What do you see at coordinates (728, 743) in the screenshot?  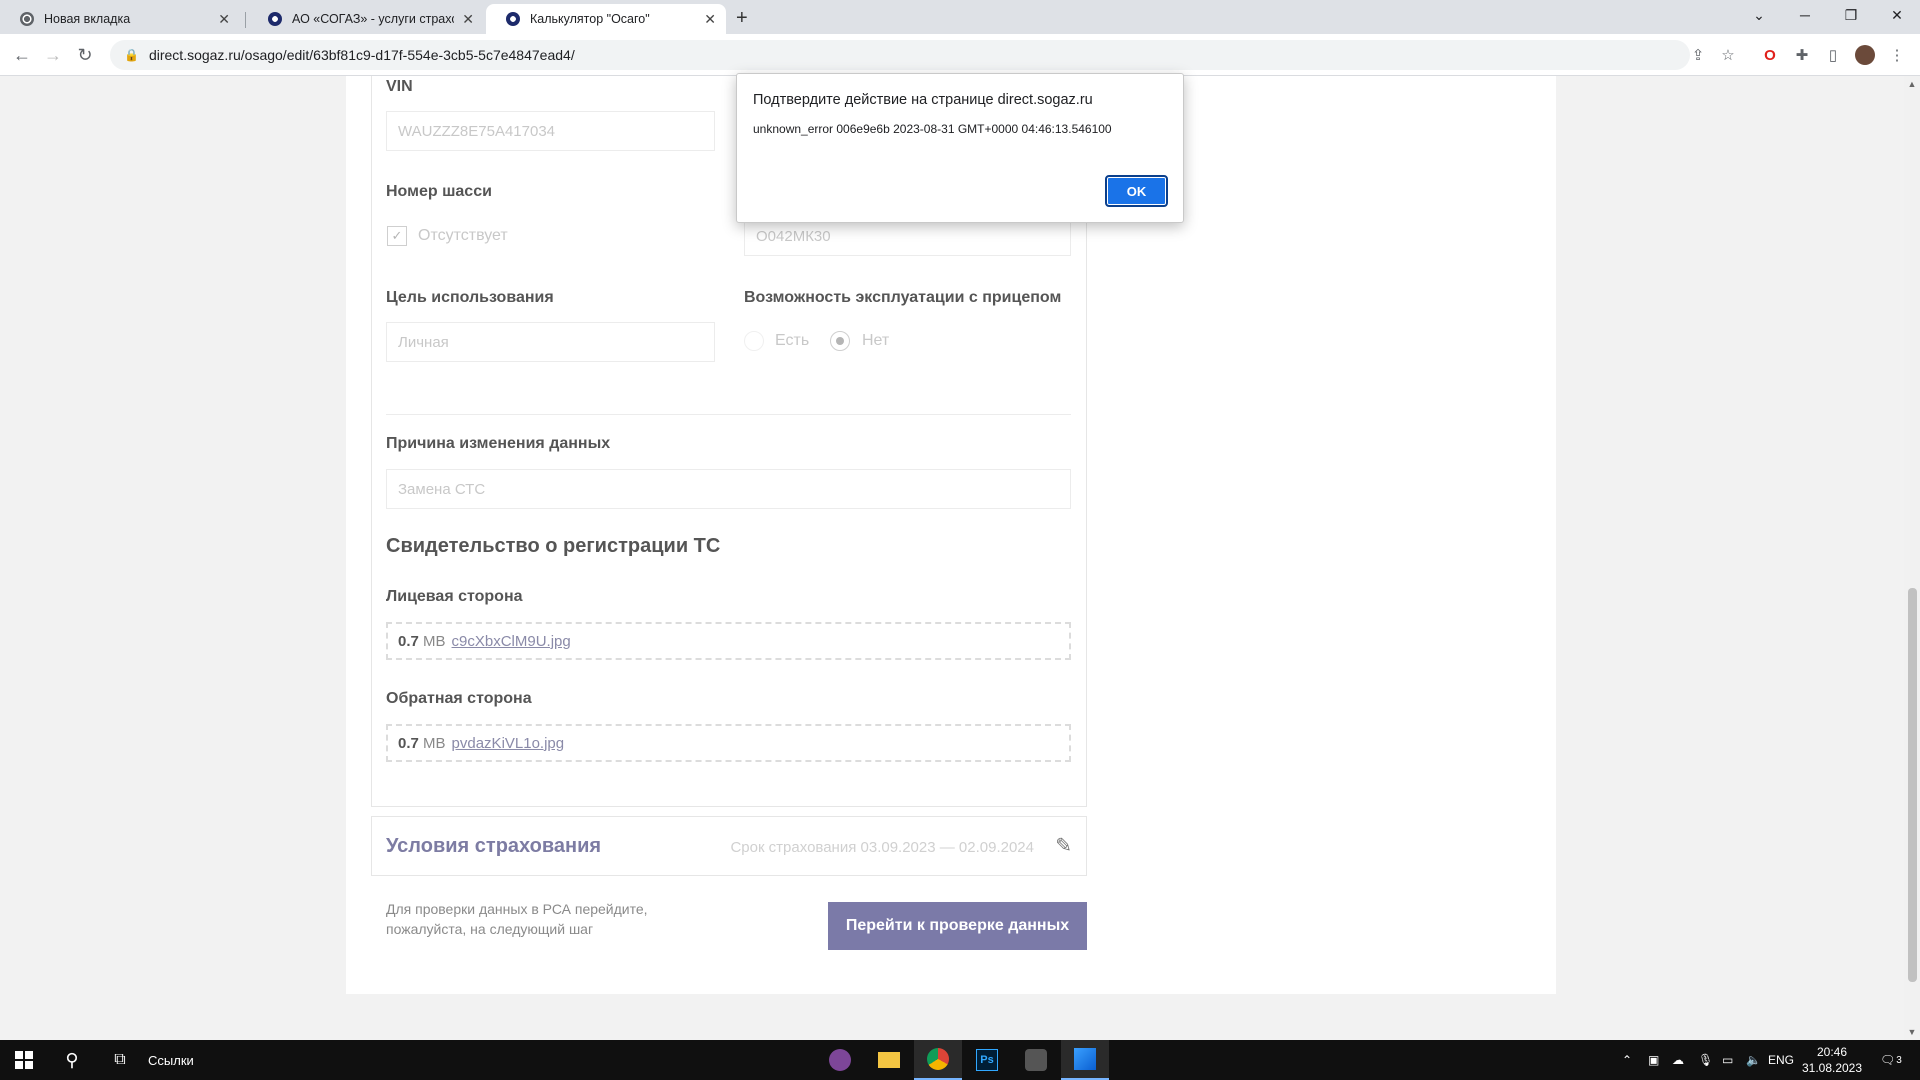 I see `back-side-file: 0.7 MB pvdazKiVL1o.jpg` at bounding box center [728, 743].